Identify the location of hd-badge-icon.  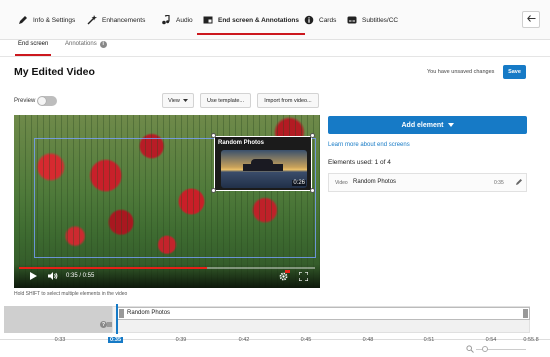
(287, 271).